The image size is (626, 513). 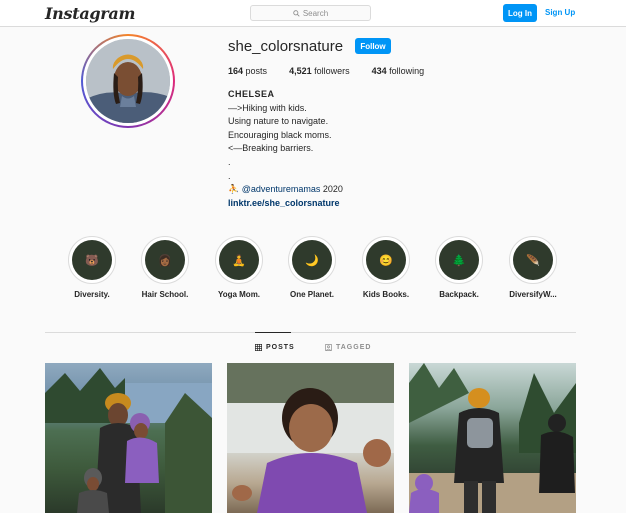 What do you see at coordinates (533, 260) in the screenshot?
I see `feather-icon: 🪶` at bounding box center [533, 260].